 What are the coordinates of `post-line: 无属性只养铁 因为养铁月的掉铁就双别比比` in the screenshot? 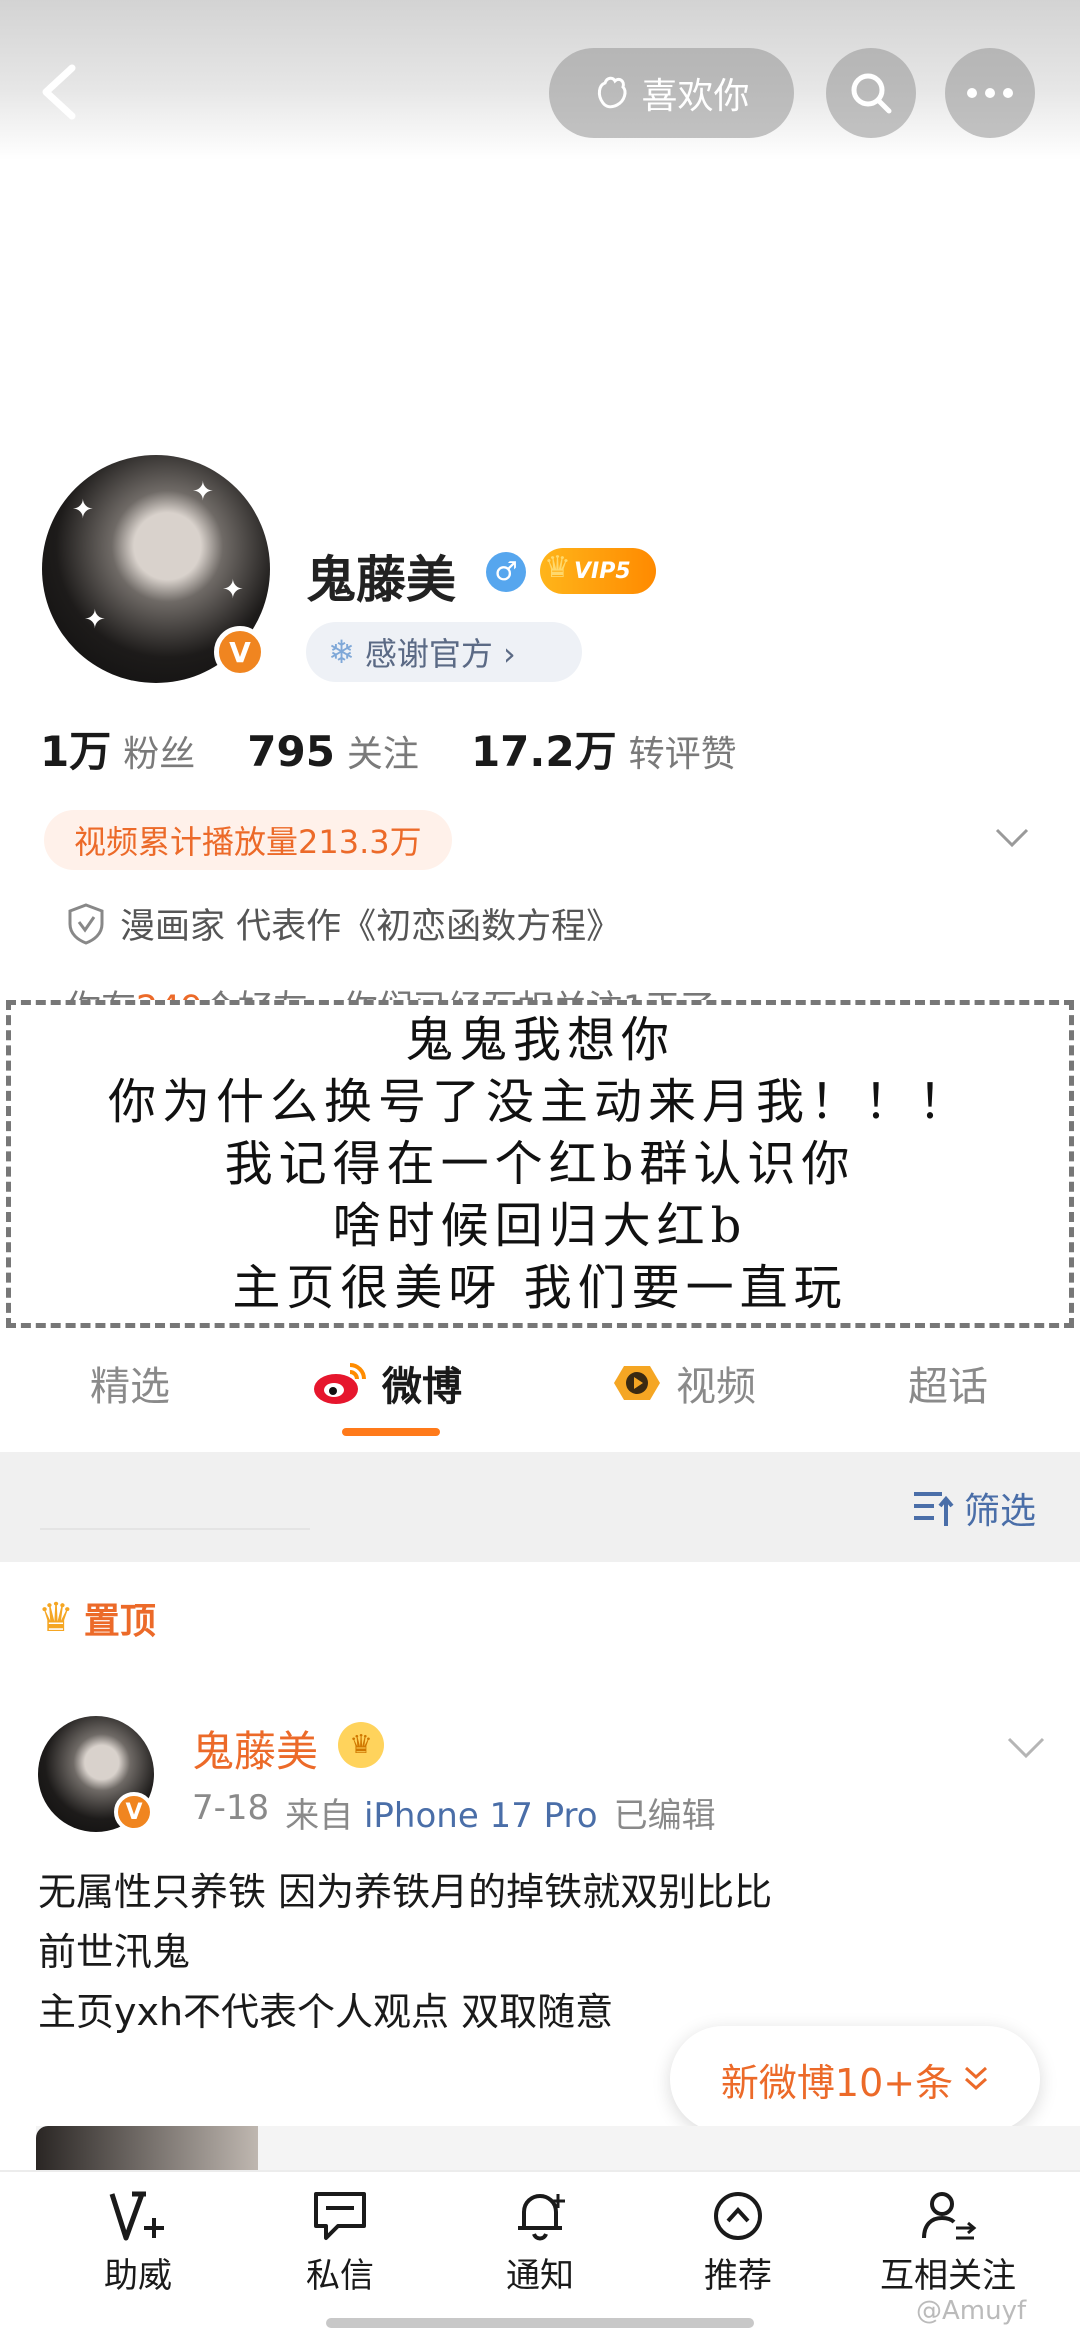 It's located at (405, 1892).